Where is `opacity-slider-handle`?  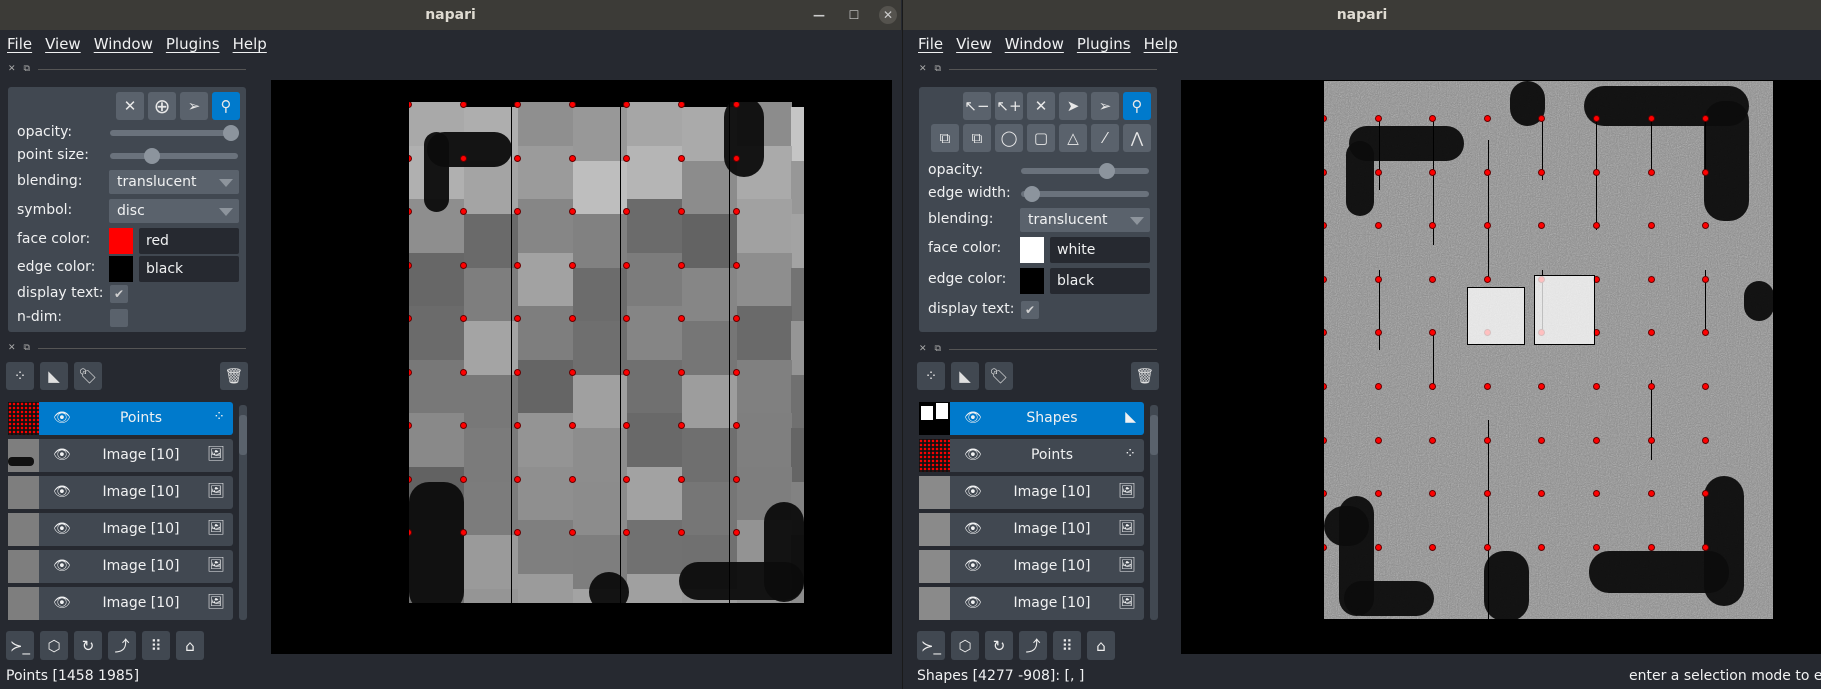
opacity-slider-handle is located at coordinates (1107, 171).